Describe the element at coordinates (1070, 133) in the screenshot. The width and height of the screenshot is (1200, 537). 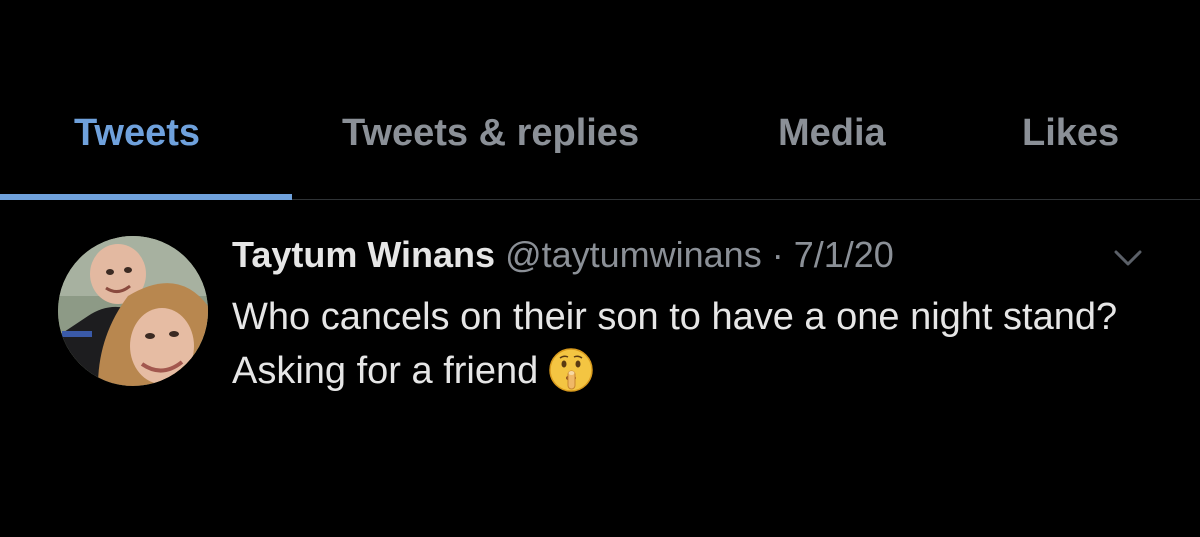
I see `tab-likes: Likes` at that location.